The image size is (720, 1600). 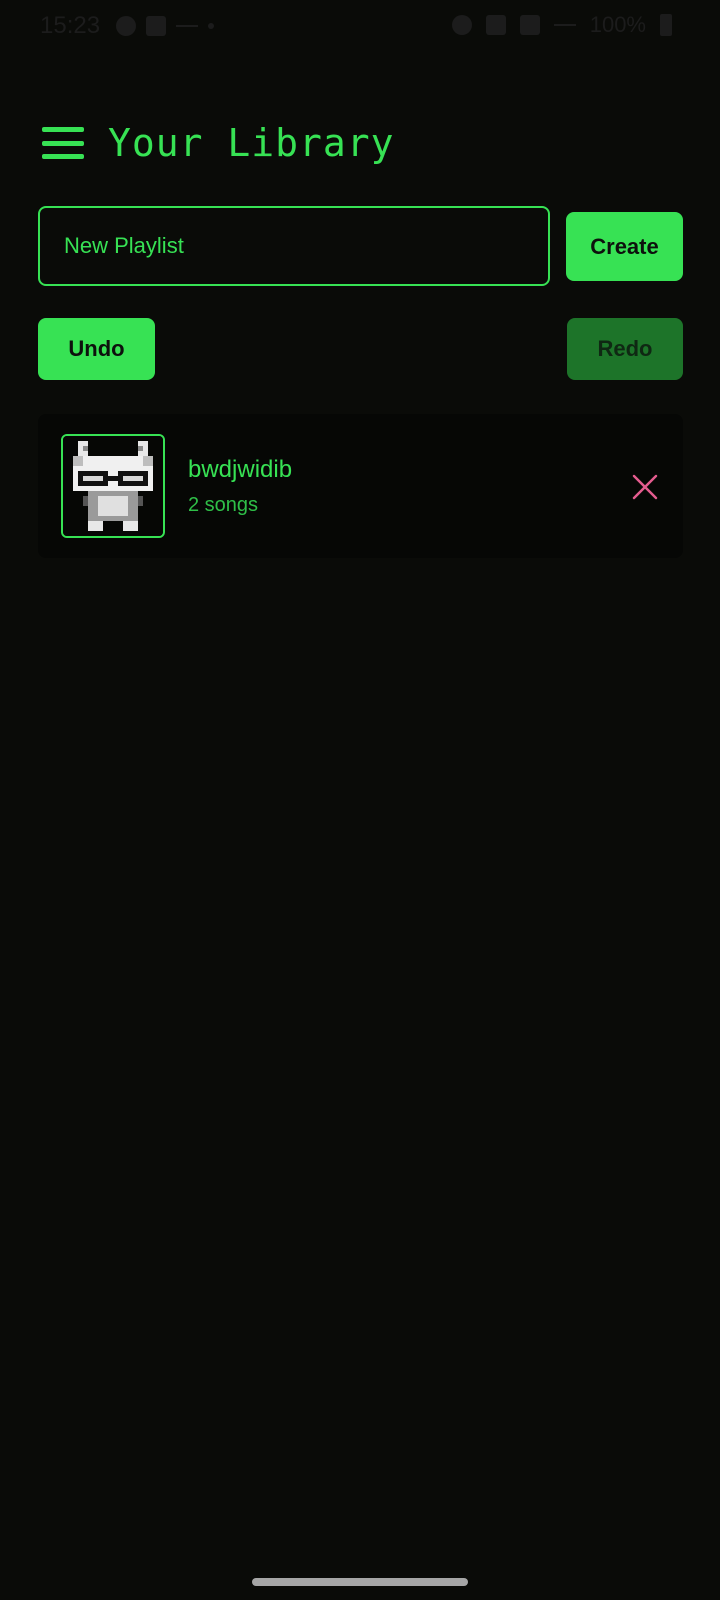 I want to click on status-bar: 15:23 100%, so click(x=360, y=26).